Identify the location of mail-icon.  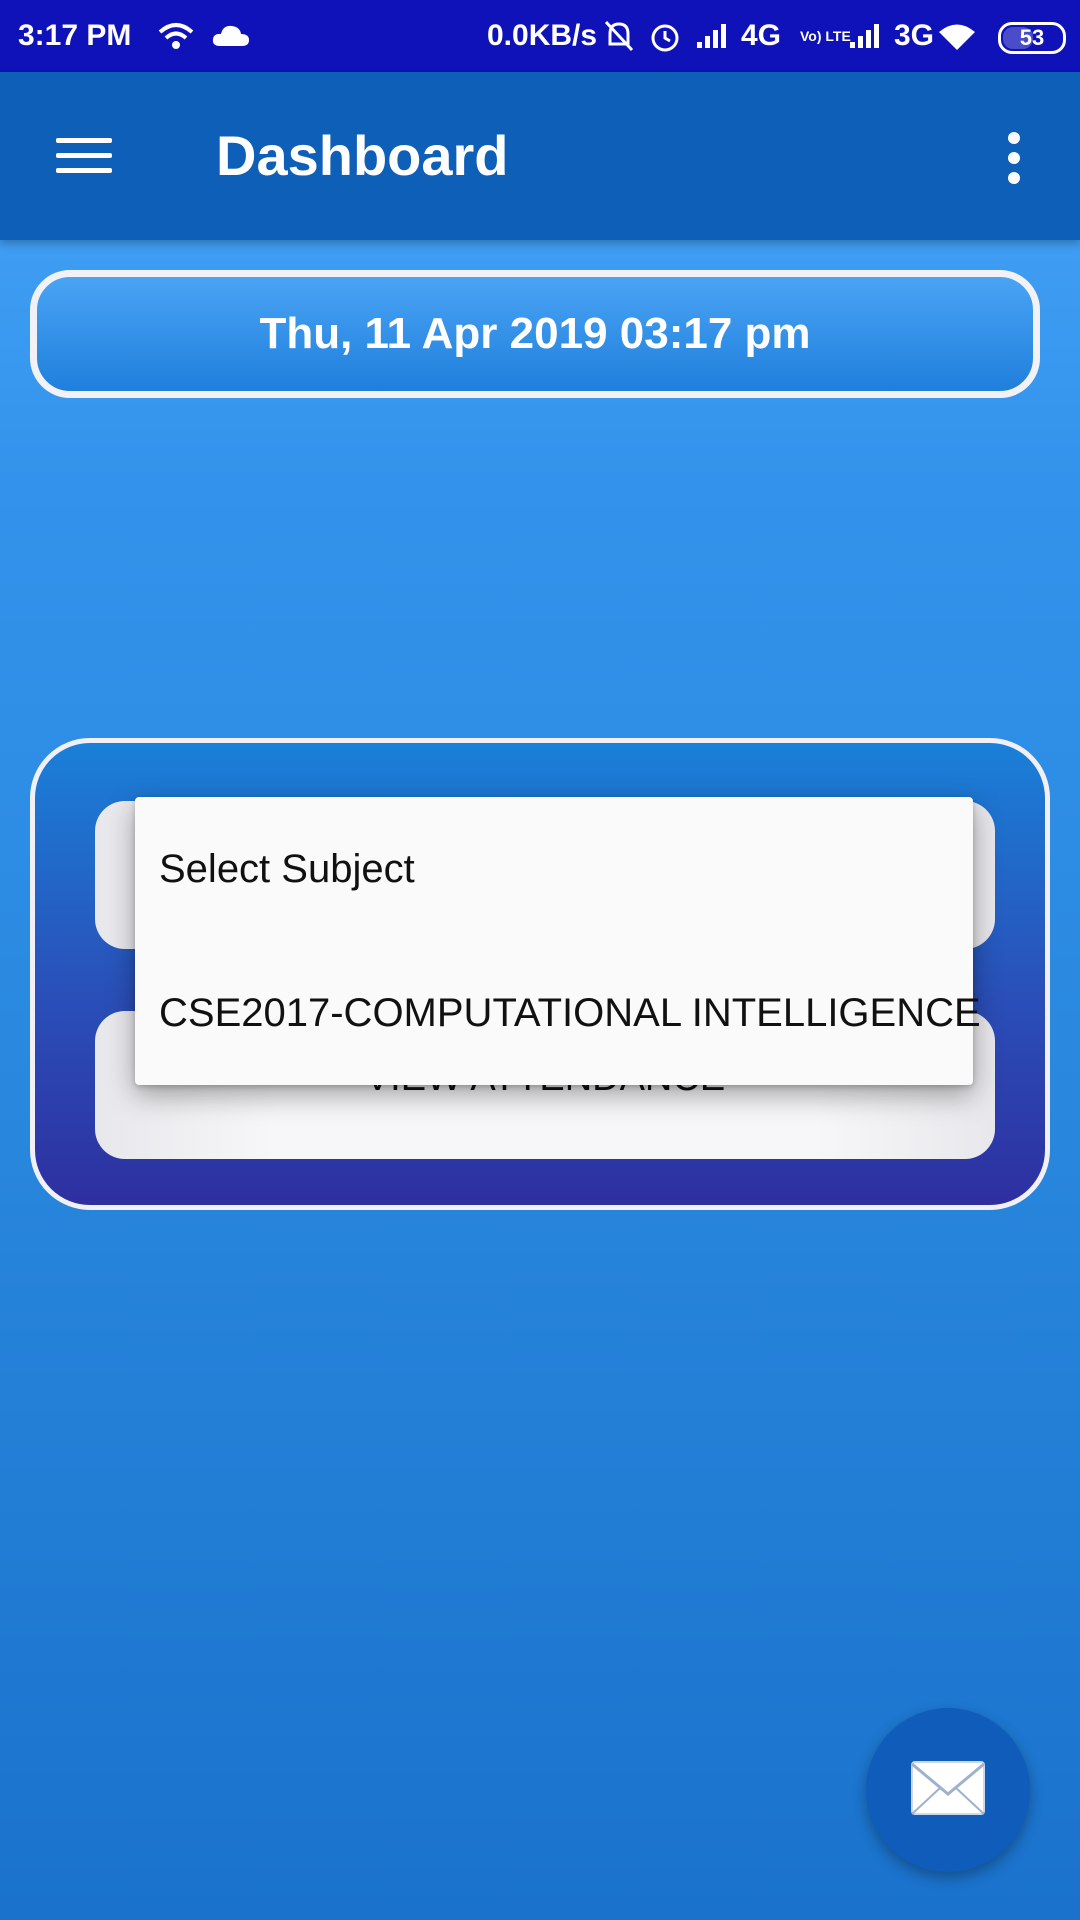
(948, 1788).